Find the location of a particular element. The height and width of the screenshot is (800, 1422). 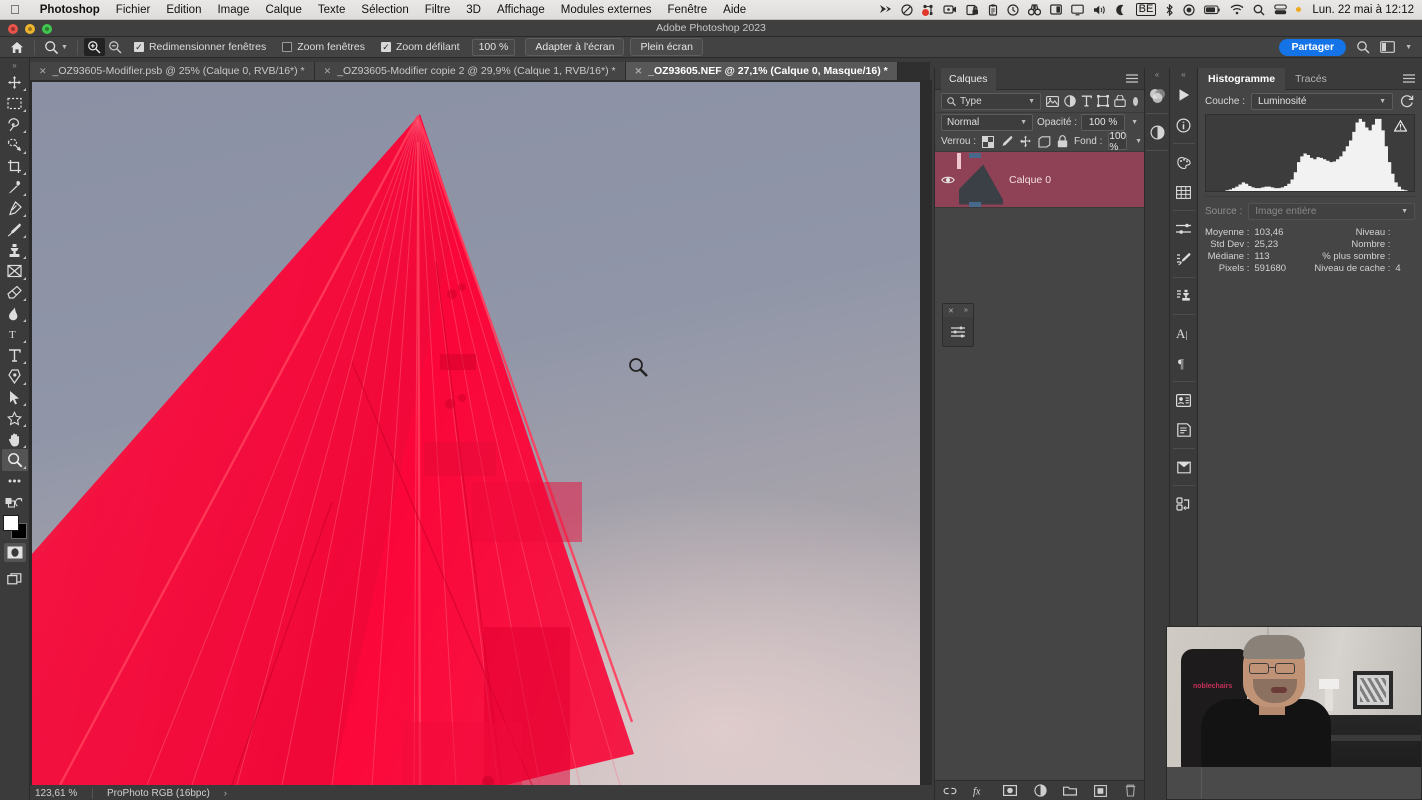

zoom-out-button is located at coordinates (115, 47).